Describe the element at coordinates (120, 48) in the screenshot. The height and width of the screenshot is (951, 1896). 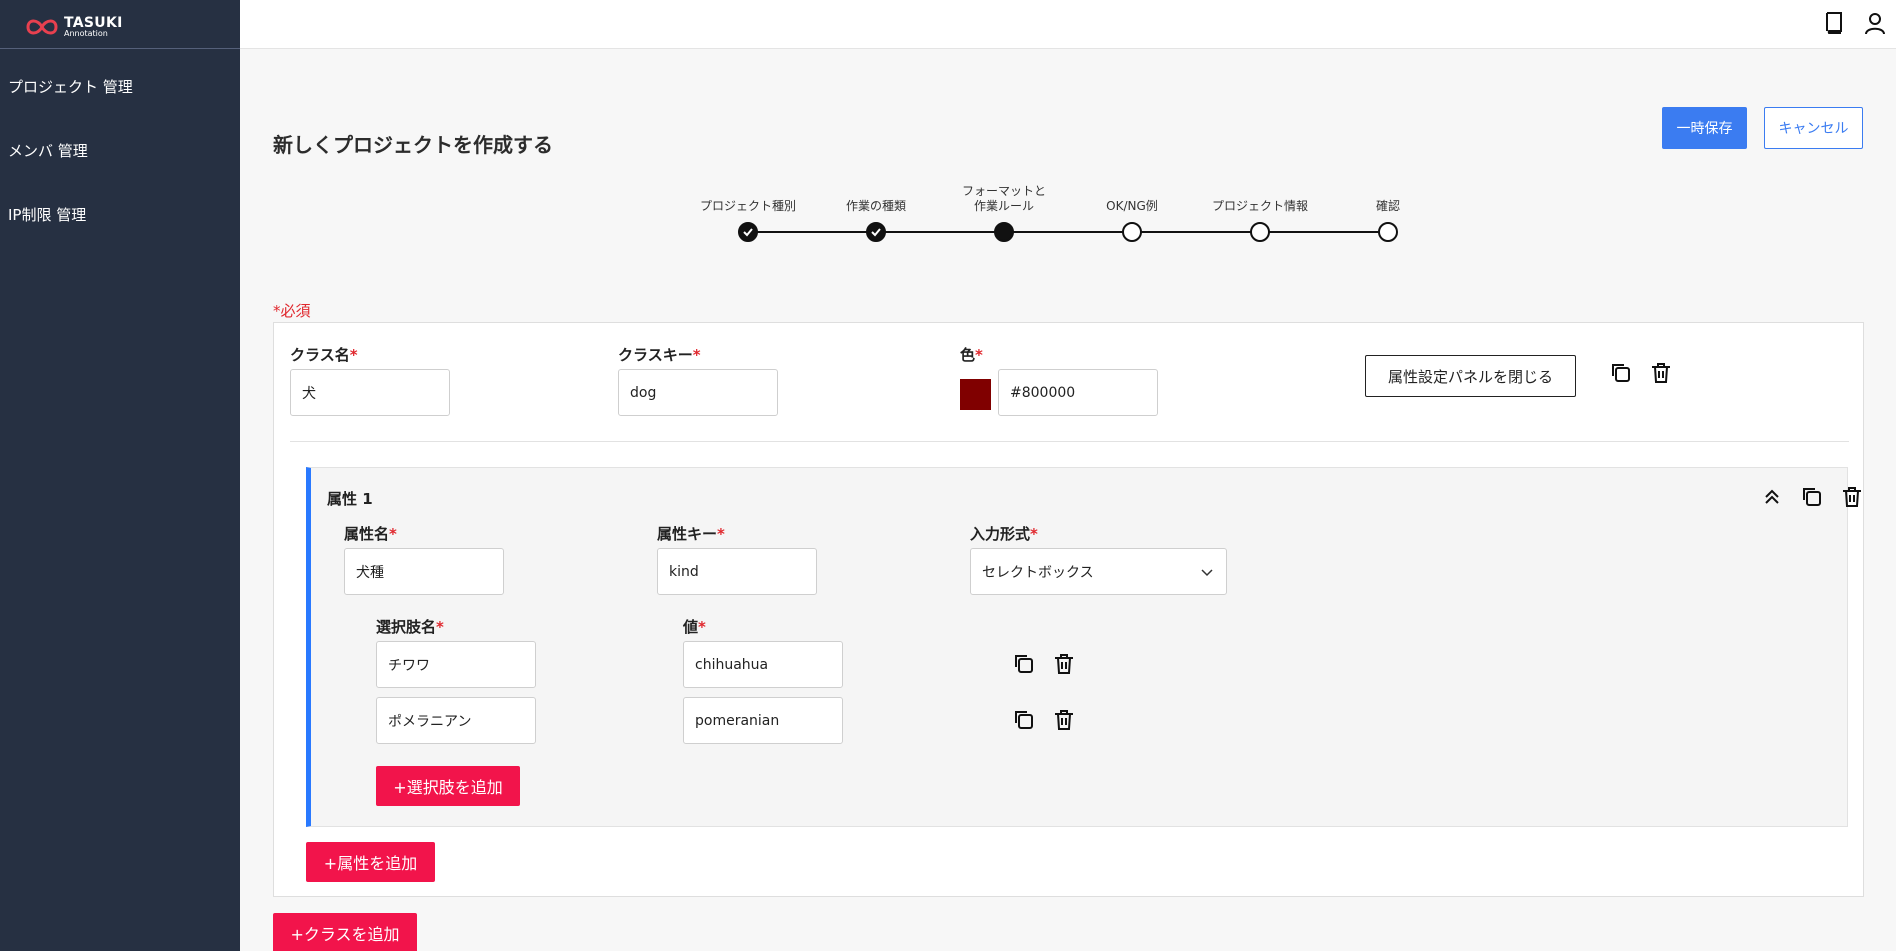
I see `sidebar-divider` at that location.